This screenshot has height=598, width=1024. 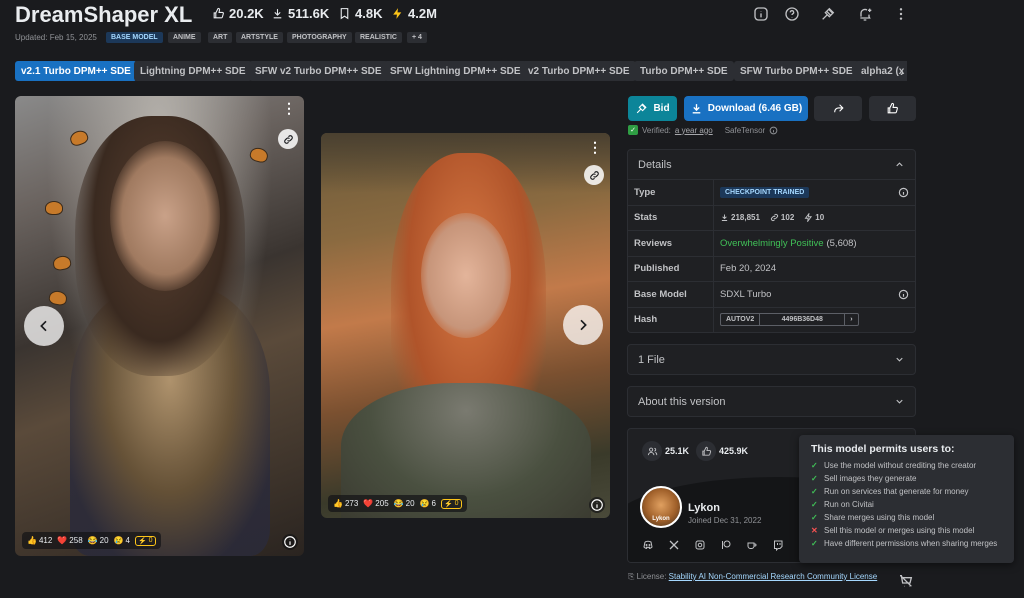 What do you see at coordinates (288, 139) in the screenshot?
I see `image-1-link-button` at bounding box center [288, 139].